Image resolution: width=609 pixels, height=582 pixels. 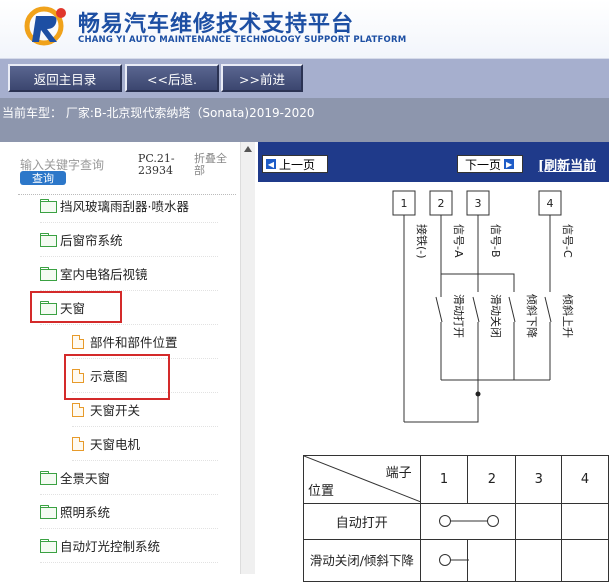 What do you see at coordinates (539, 479) in the screenshot?
I see `column-header: 3` at bounding box center [539, 479].